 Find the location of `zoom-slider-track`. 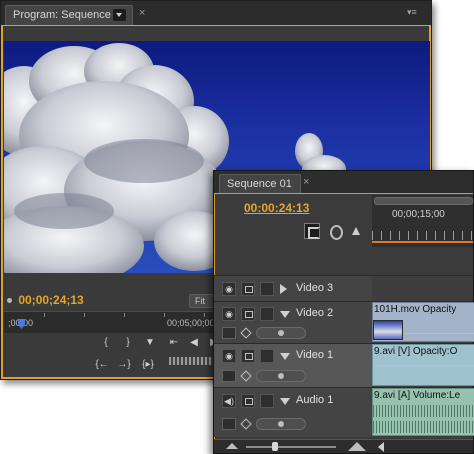

zoom-slider-track is located at coordinates (291, 447).